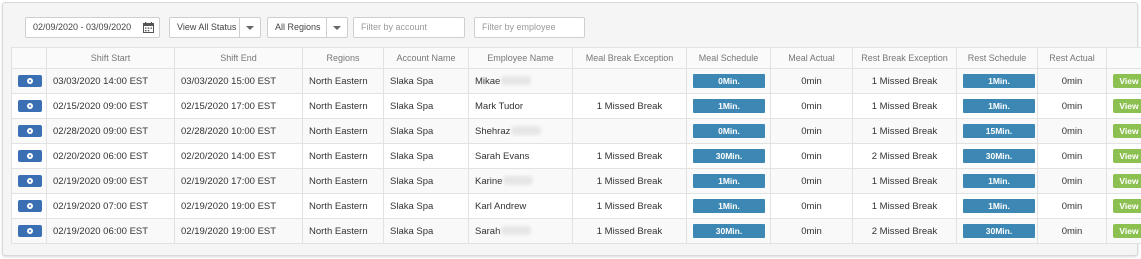 This screenshot has height=259, width=1141. I want to click on column-header-shift-start: Shift Start, so click(110, 58).